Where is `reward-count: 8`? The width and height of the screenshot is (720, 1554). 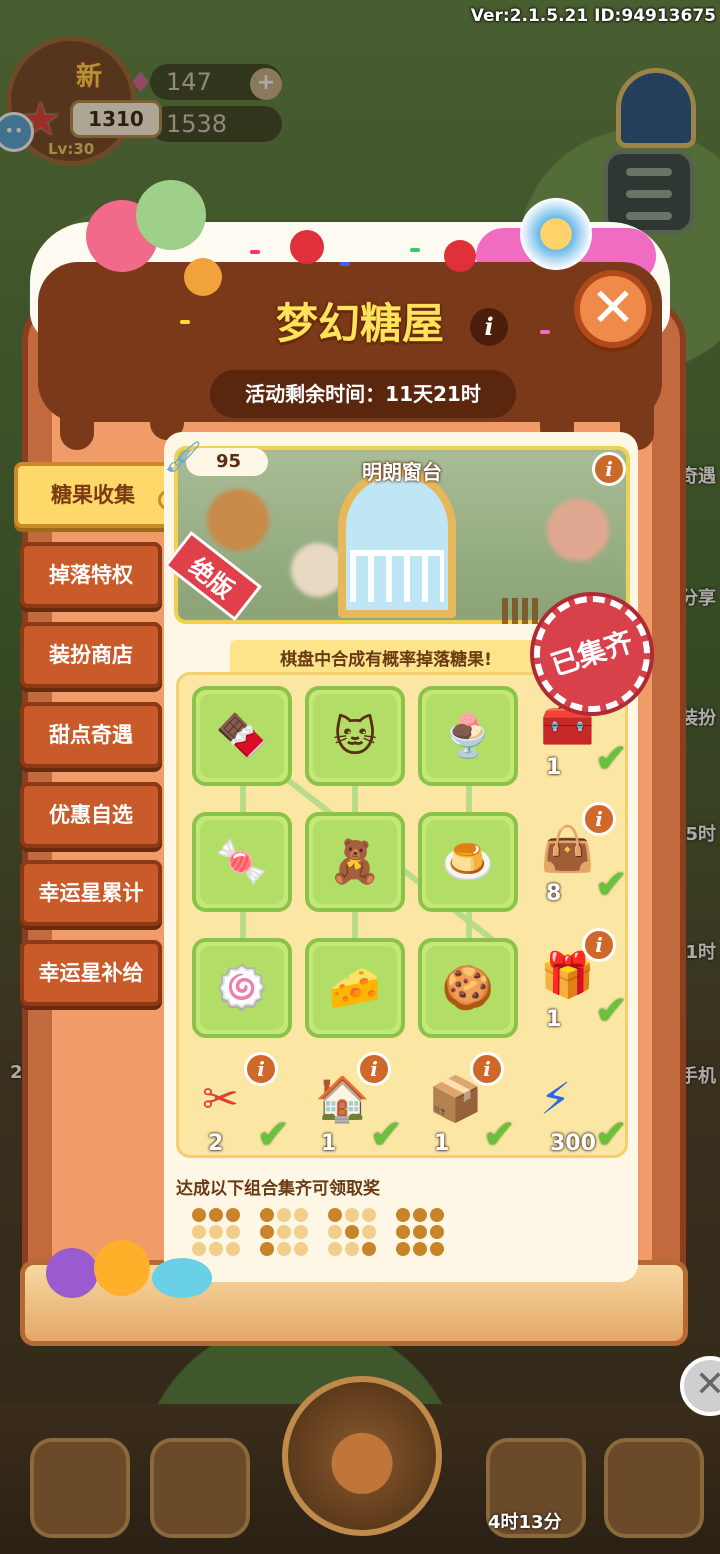
reward-count: 8 is located at coordinates (554, 893).